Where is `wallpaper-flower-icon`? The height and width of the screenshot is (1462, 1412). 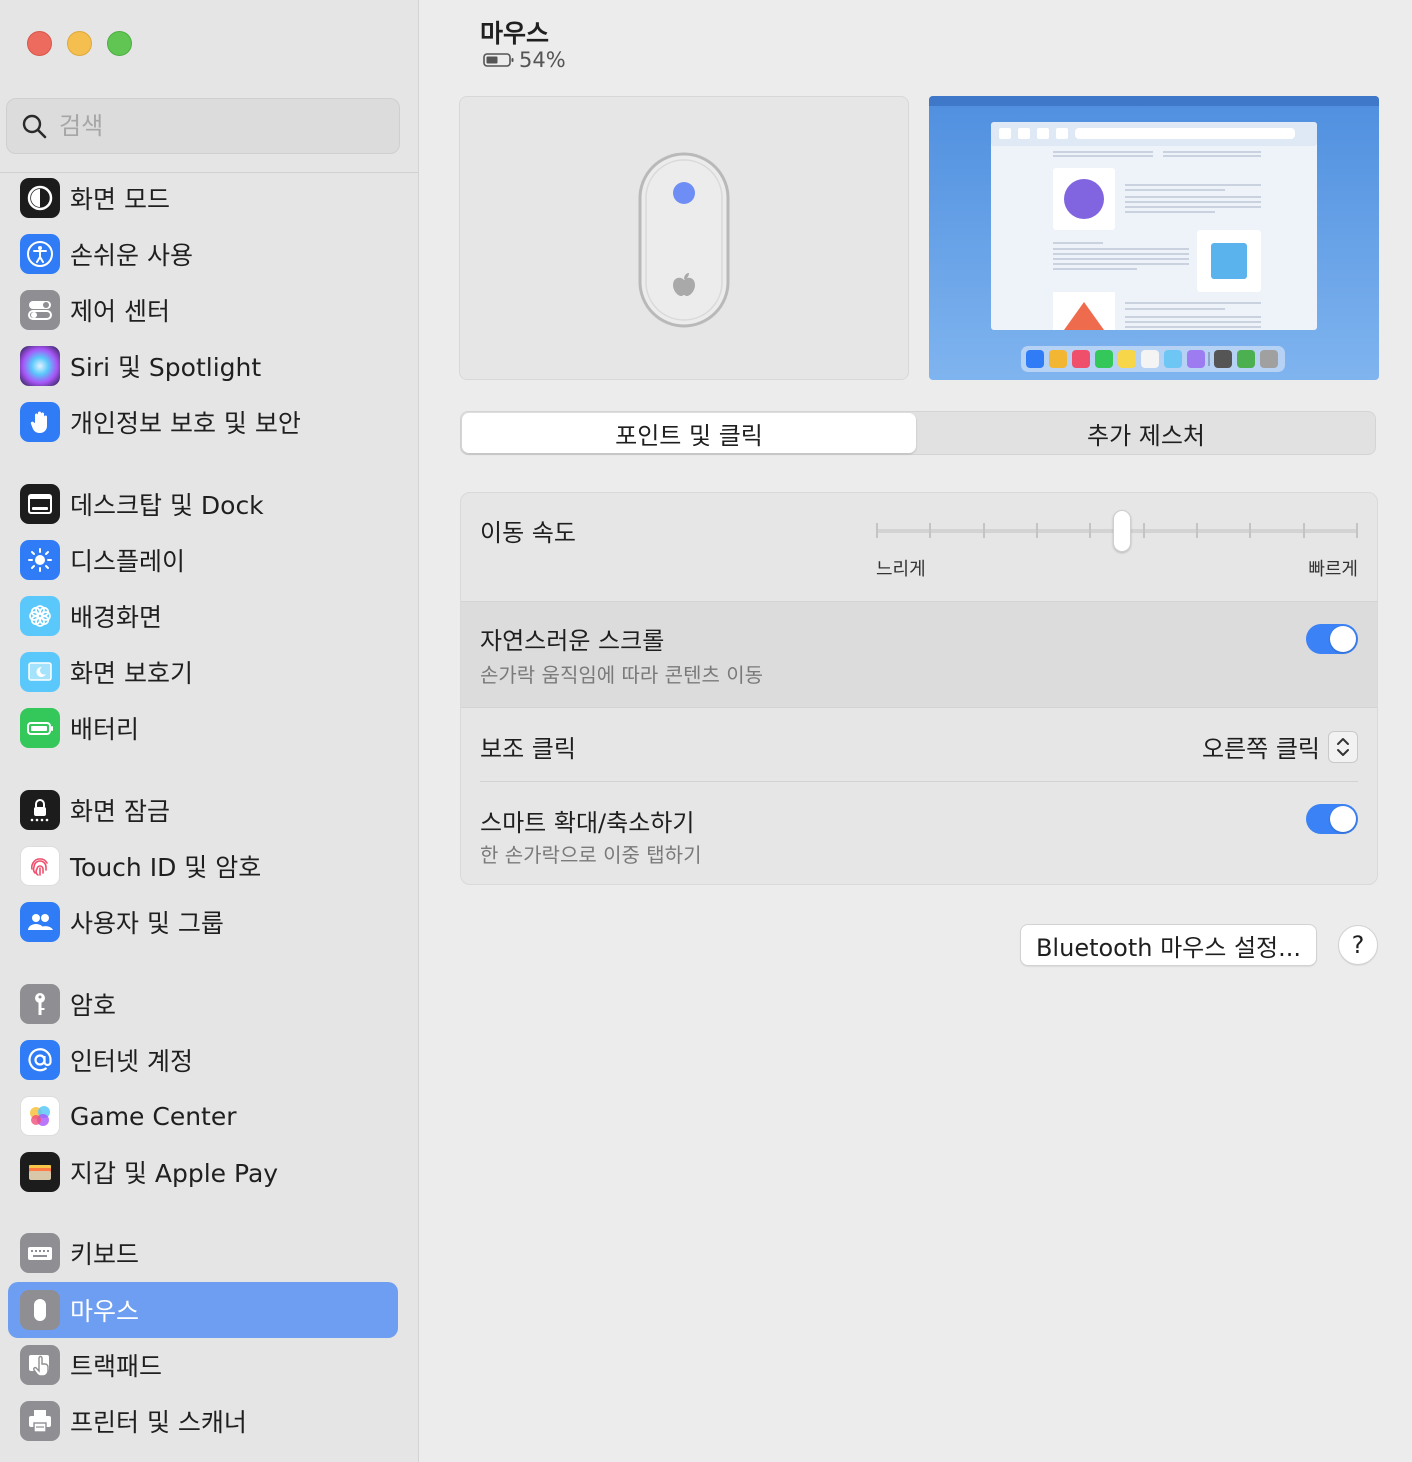 wallpaper-flower-icon is located at coordinates (40, 616).